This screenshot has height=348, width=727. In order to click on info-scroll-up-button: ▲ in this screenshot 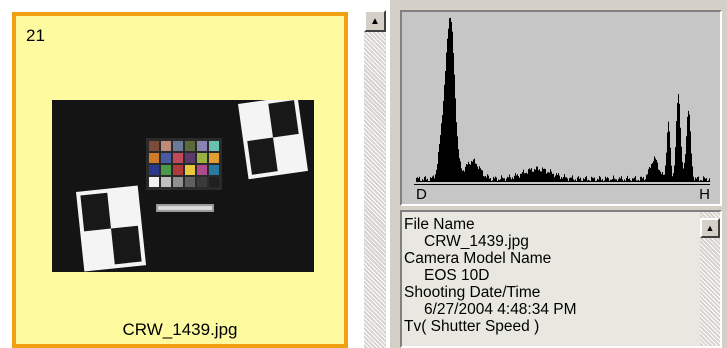, I will do `click(710, 228)`.